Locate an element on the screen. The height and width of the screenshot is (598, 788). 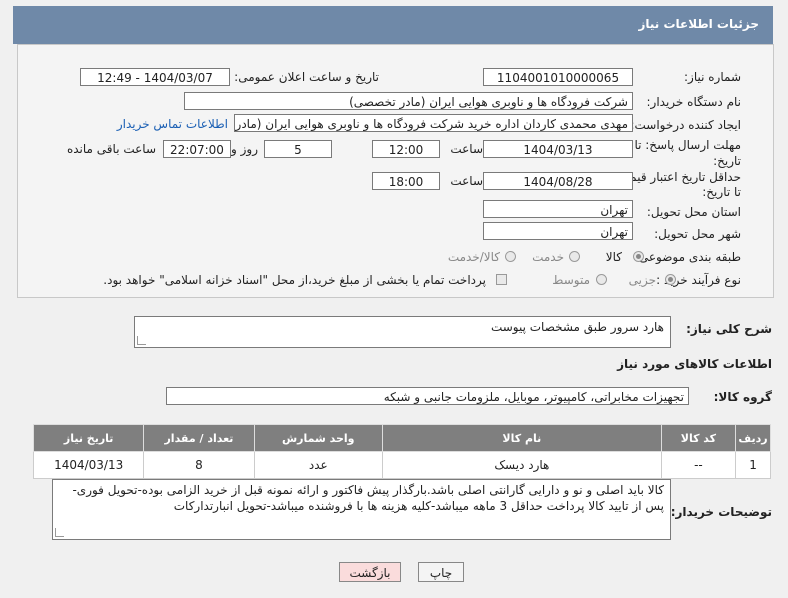
need-number-label: شماره نیاز: is located at coordinates (712, 77).